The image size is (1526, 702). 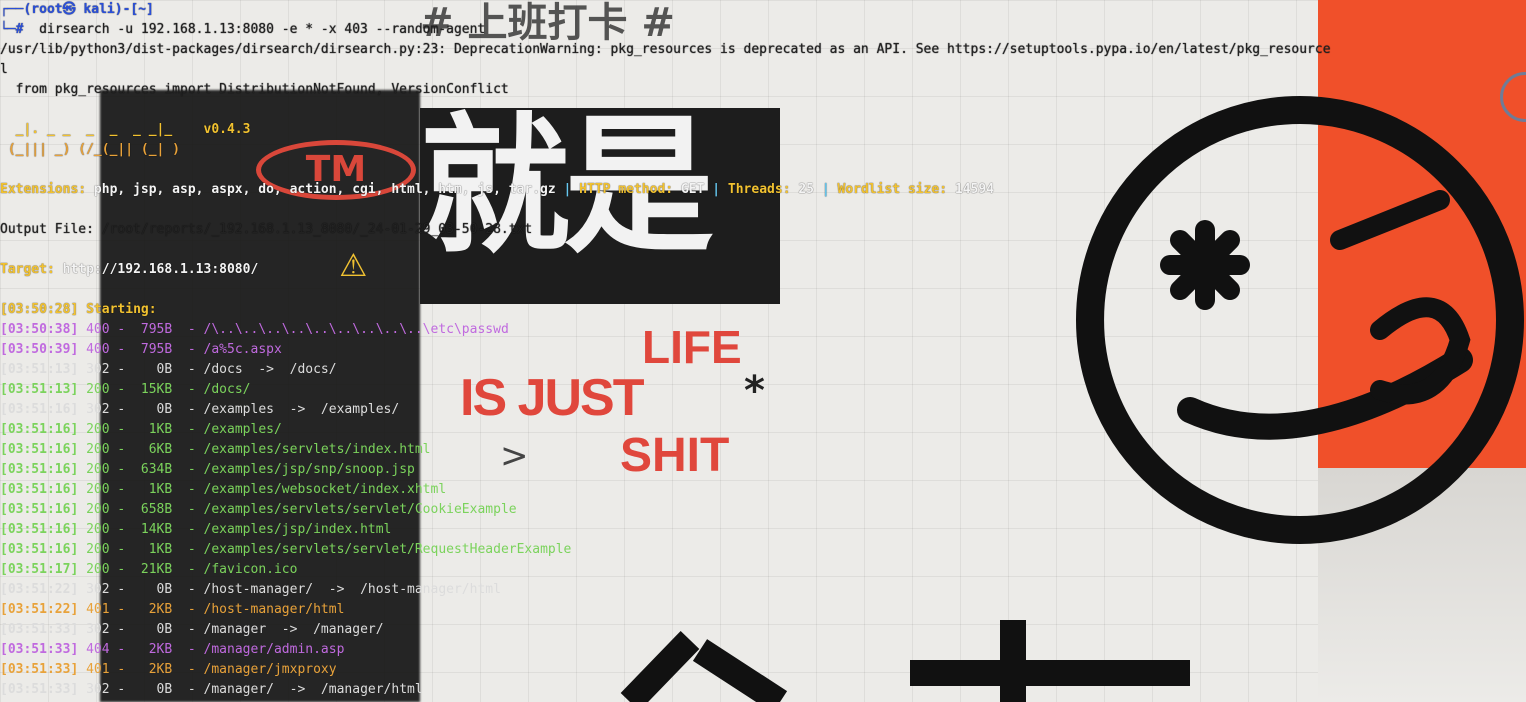 What do you see at coordinates (39, 329) in the screenshot?
I see `result-timestamp: [03:50:38]` at bounding box center [39, 329].